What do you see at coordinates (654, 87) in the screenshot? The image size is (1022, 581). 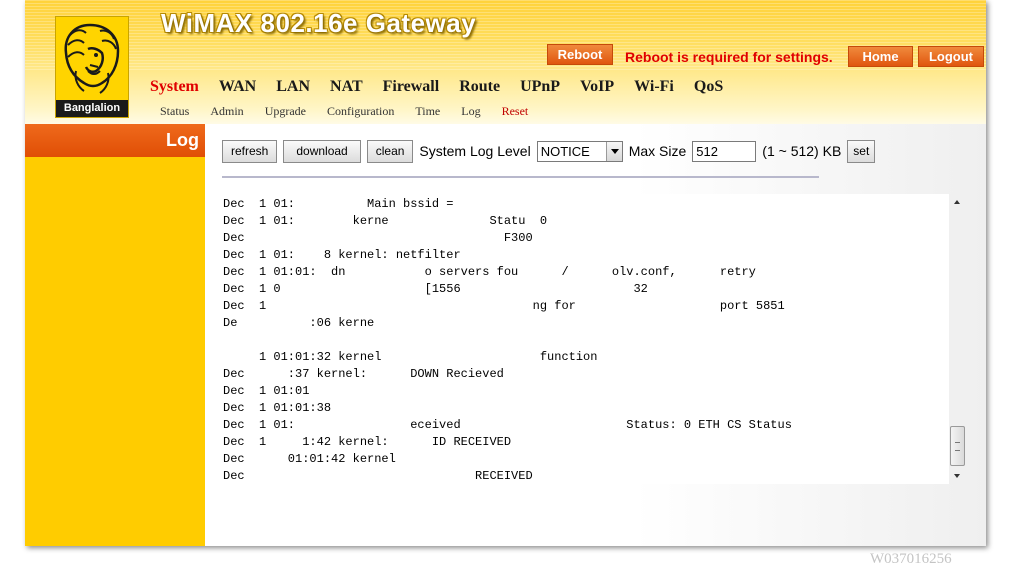 I see `nav-wifi: Wi-Fi` at bounding box center [654, 87].